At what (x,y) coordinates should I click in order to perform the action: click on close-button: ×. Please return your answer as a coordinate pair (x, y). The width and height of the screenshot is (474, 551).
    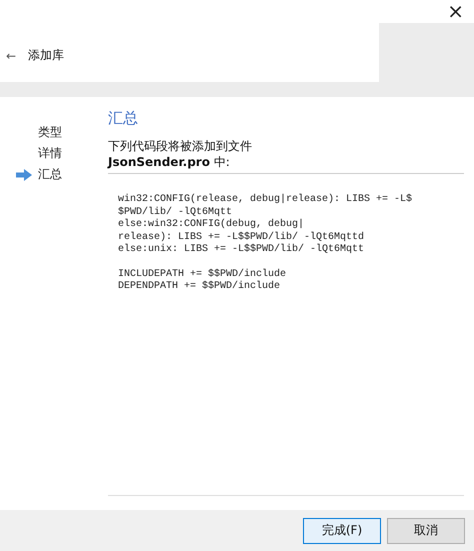
    Looking at the image, I should click on (455, 11).